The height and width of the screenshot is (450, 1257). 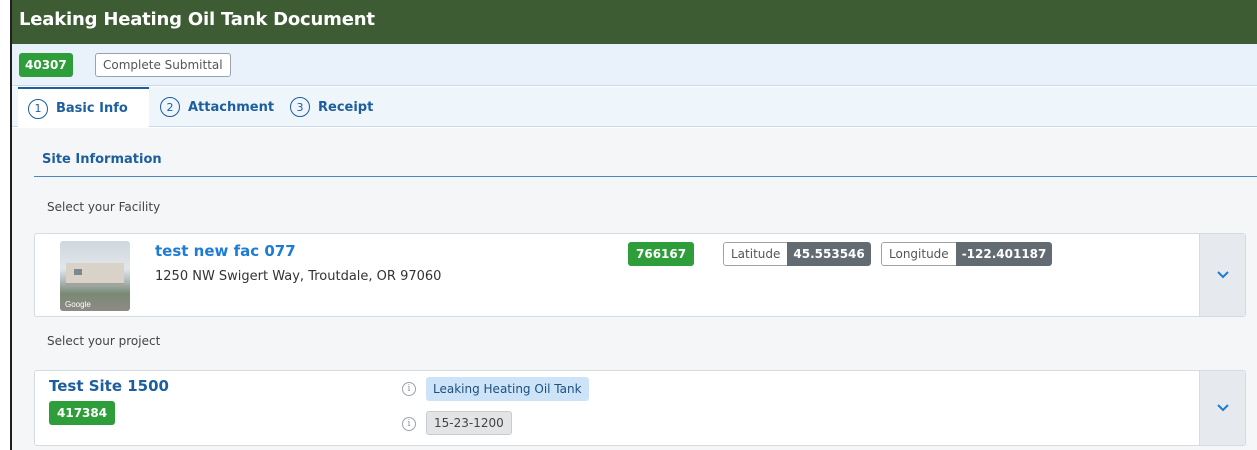 I want to click on latitude-badge: Latitude 45.553546, so click(x=797, y=254).